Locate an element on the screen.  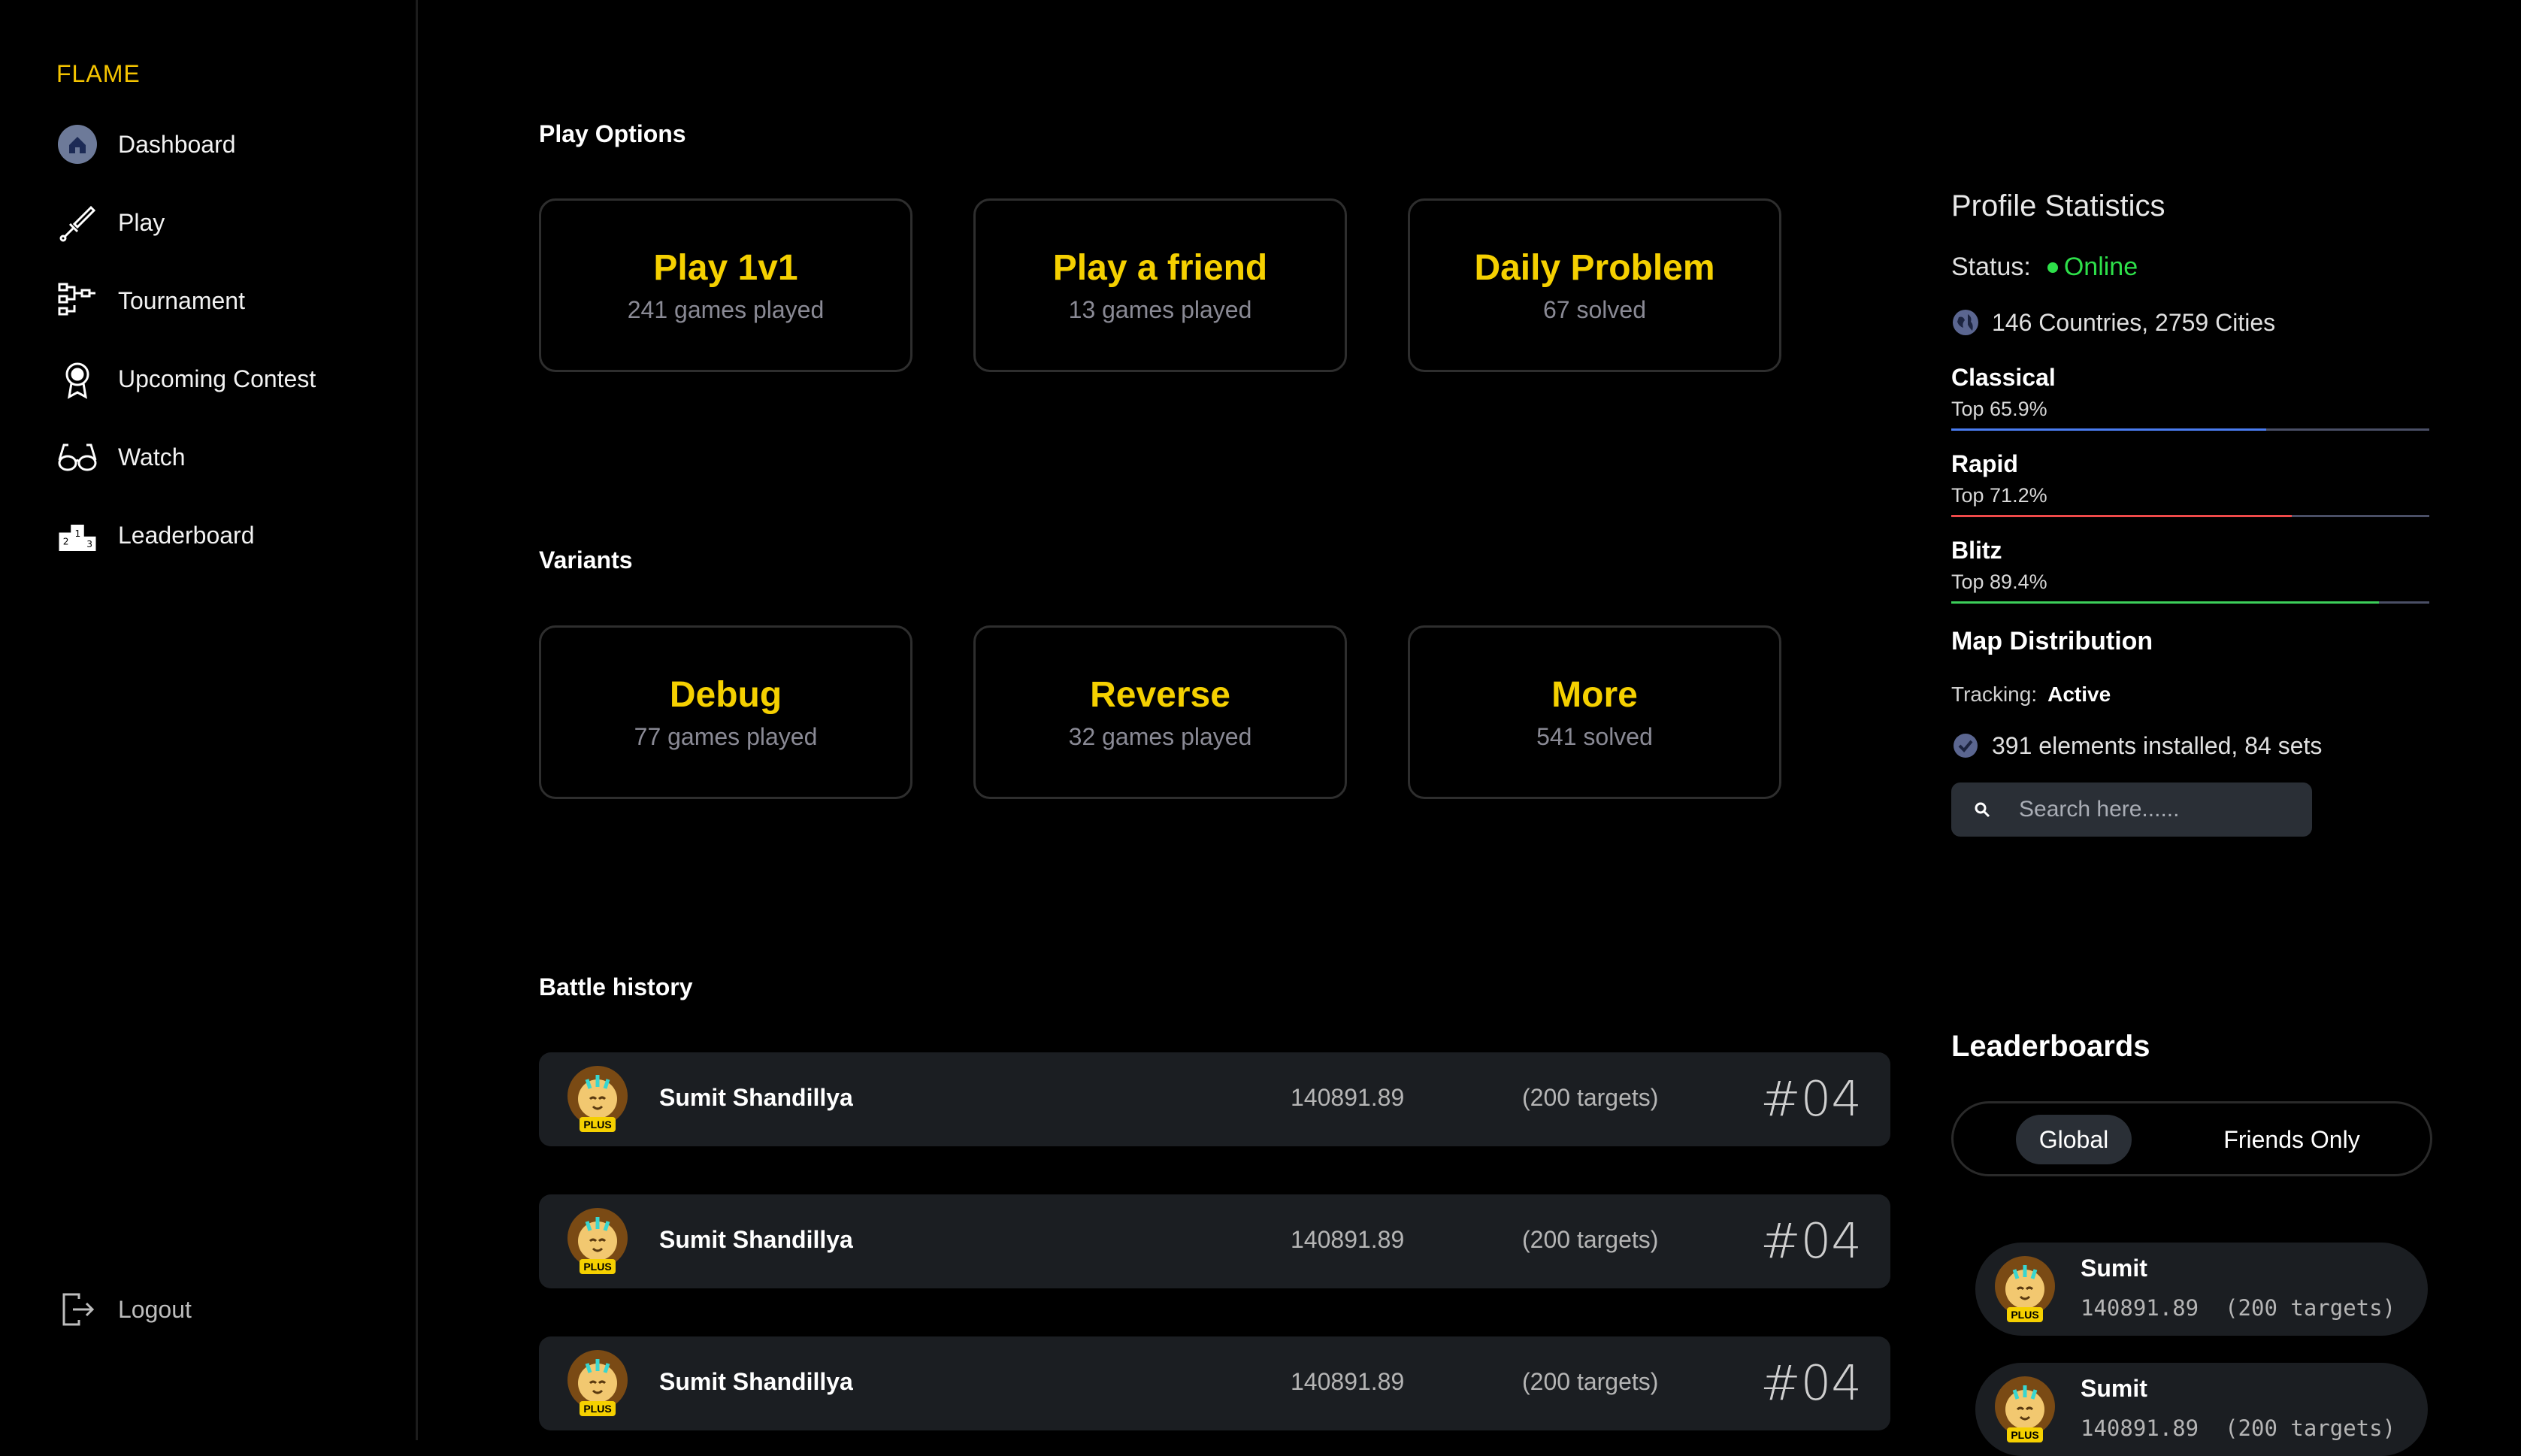
card-subtitle: 241 games played is located at coordinates (726, 309).